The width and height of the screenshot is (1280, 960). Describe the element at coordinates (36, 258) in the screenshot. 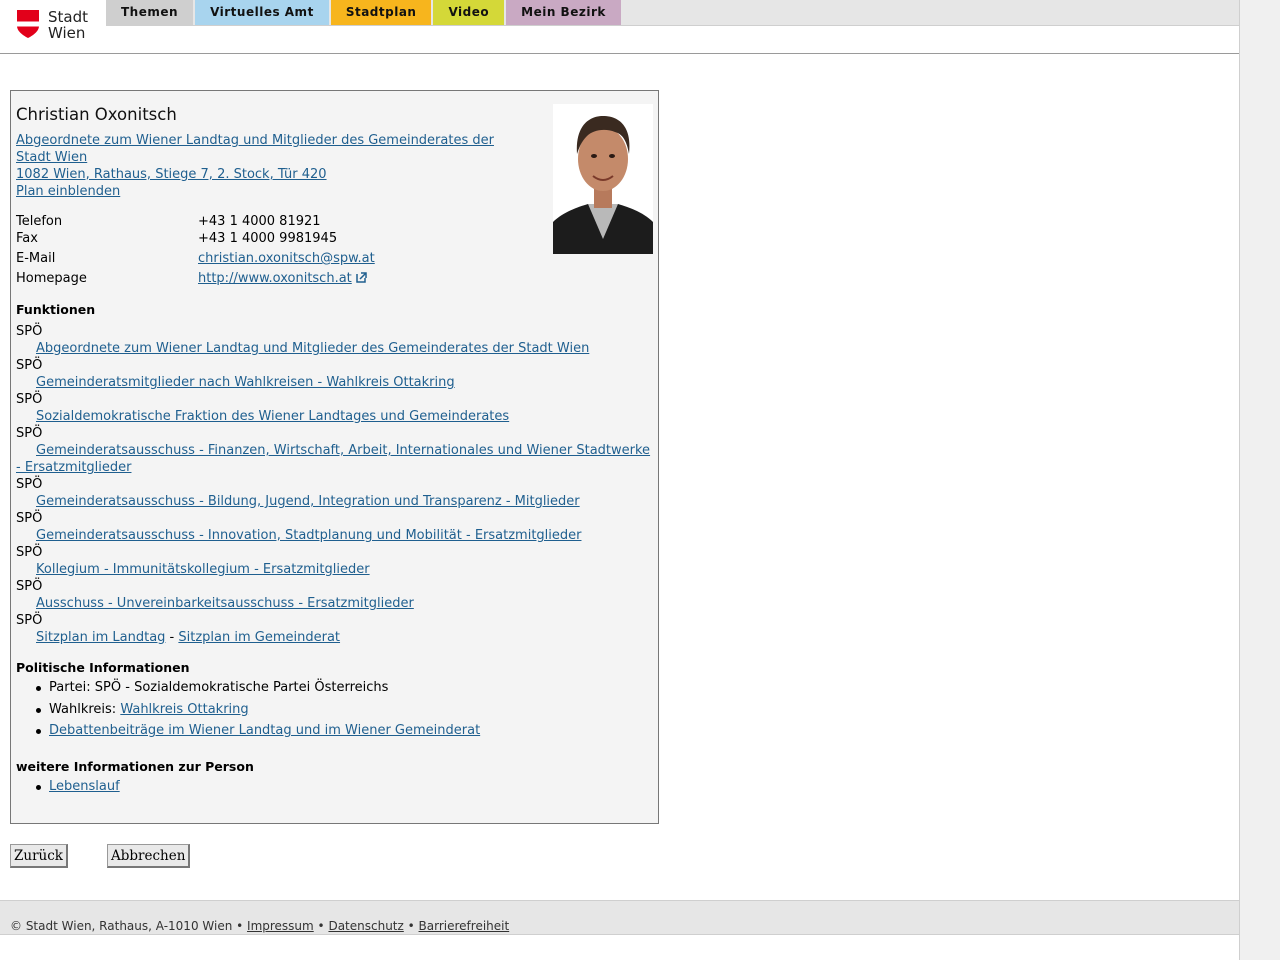

I see `email-label: E-Mail` at that location.